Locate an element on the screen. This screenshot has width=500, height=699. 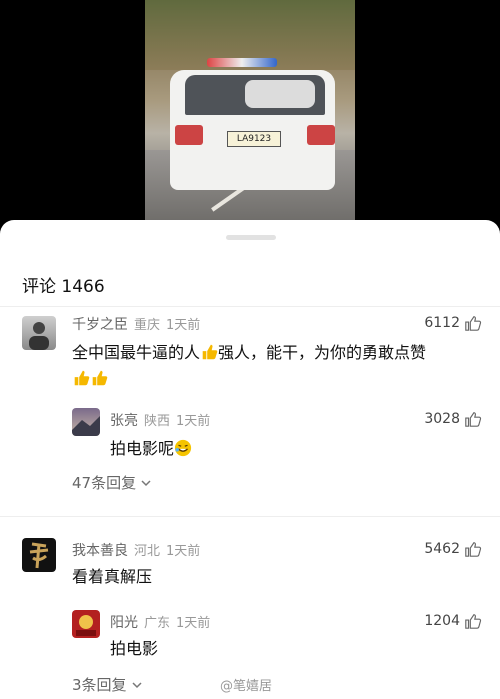
more-replies-label: 47条回复 is located at coordinates (104, 483).